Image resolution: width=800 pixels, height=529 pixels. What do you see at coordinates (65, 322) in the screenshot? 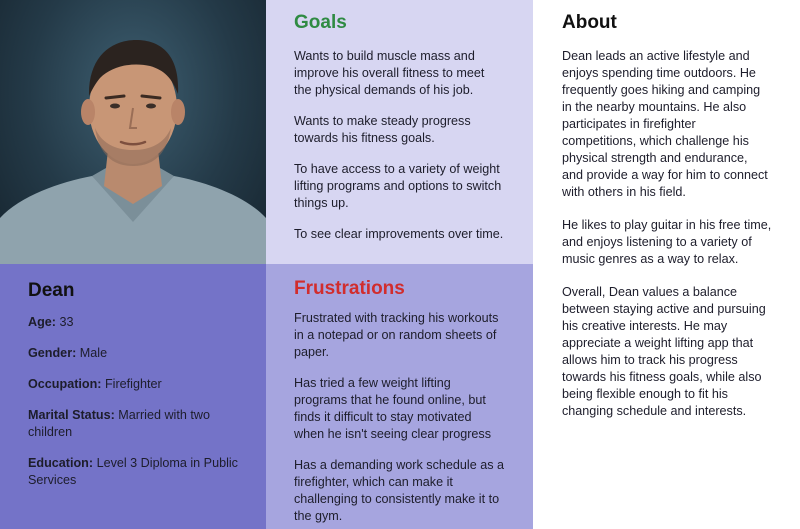
I see `field-age-value: 33` at bounding box center [65, 322].